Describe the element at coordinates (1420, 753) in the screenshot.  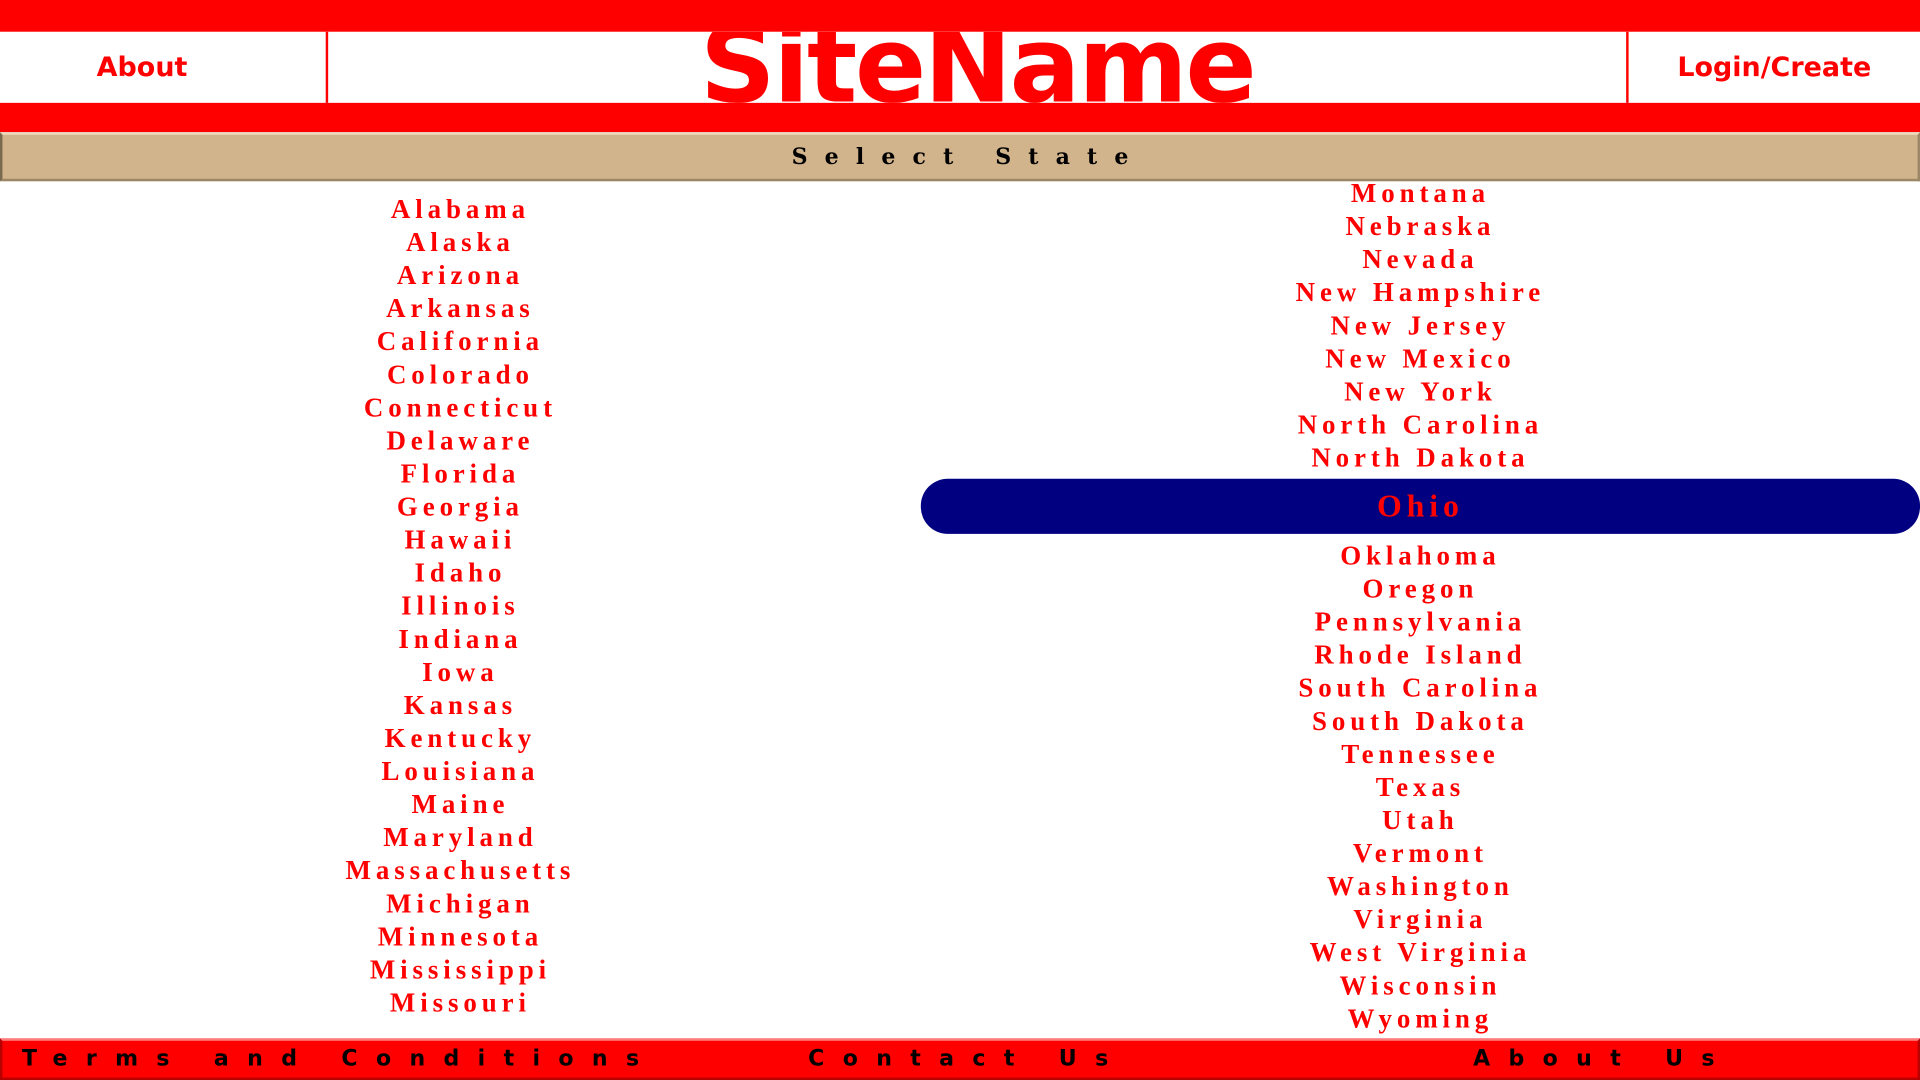
I see `state-link: Tennessee` at that location.